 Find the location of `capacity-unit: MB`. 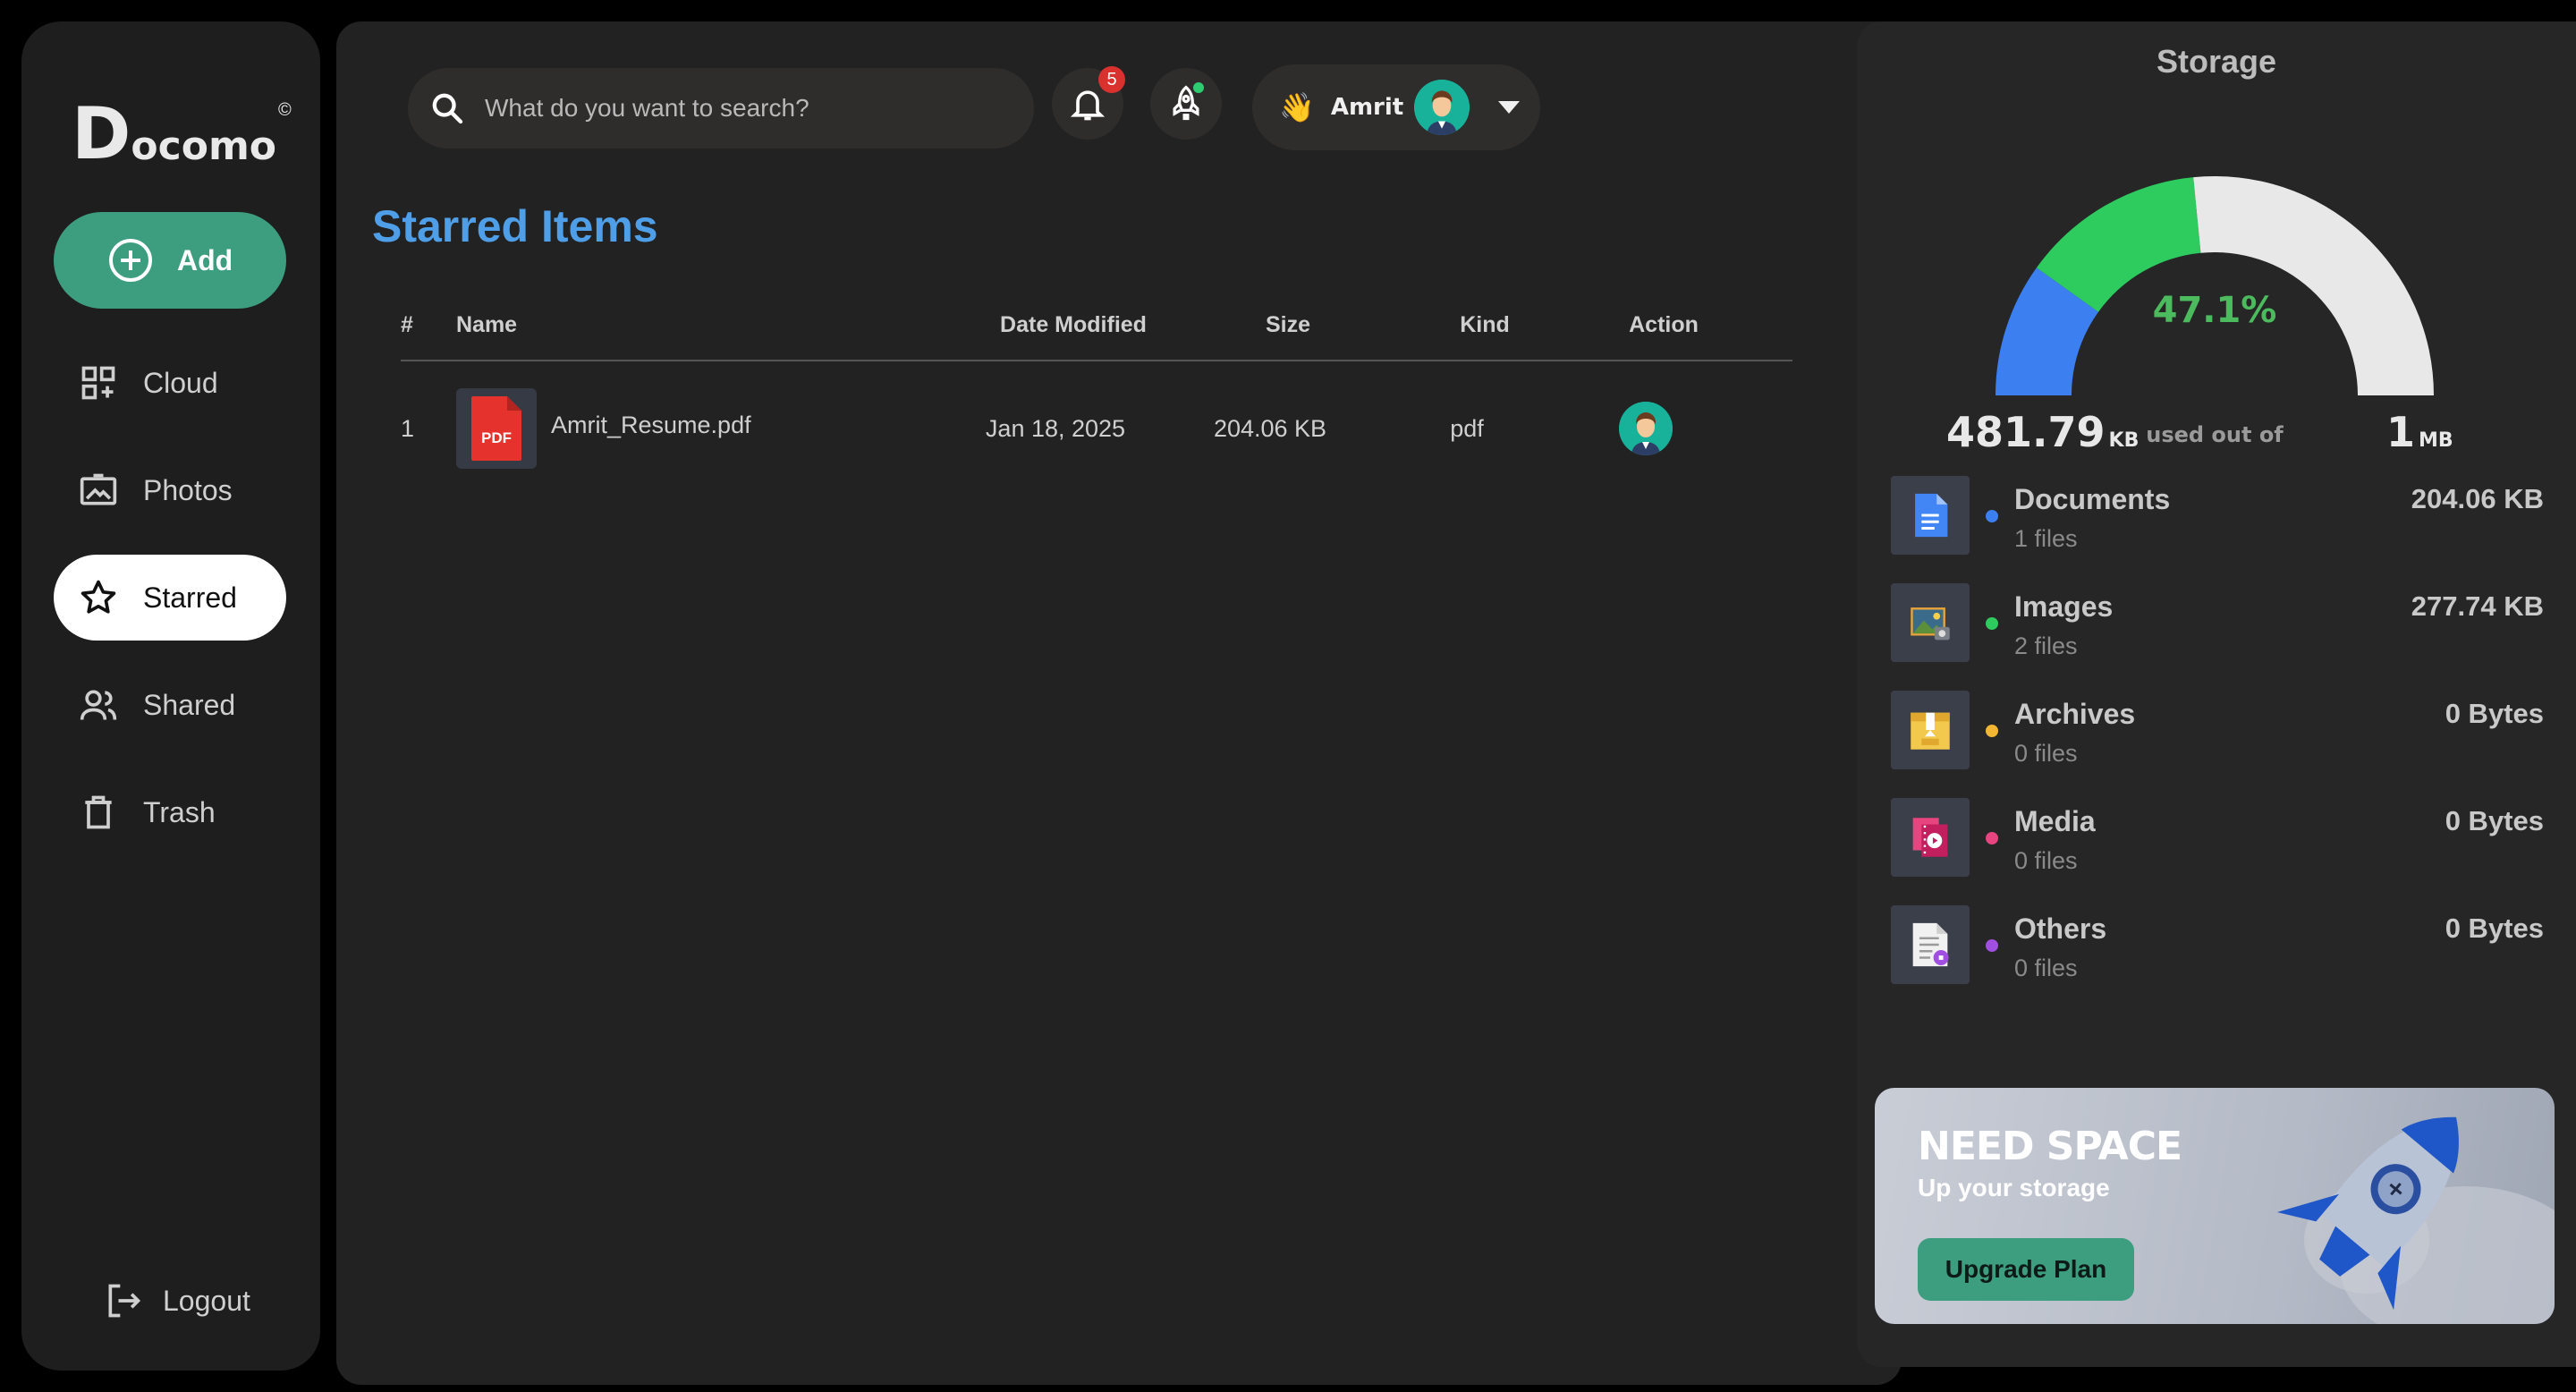

capacity-unit: MB is located at coordinates (2436, 440).